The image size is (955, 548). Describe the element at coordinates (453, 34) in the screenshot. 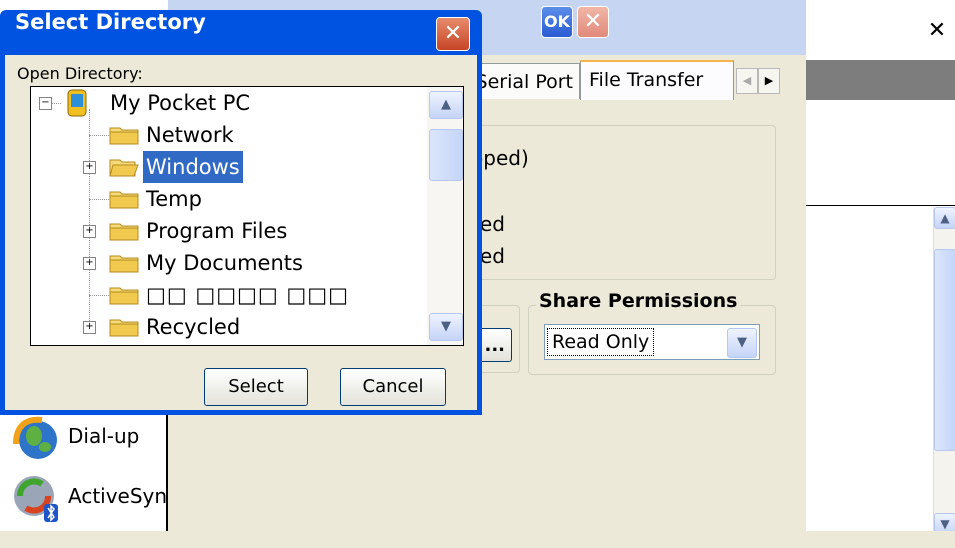

I see `close-button: ✕` at that location.